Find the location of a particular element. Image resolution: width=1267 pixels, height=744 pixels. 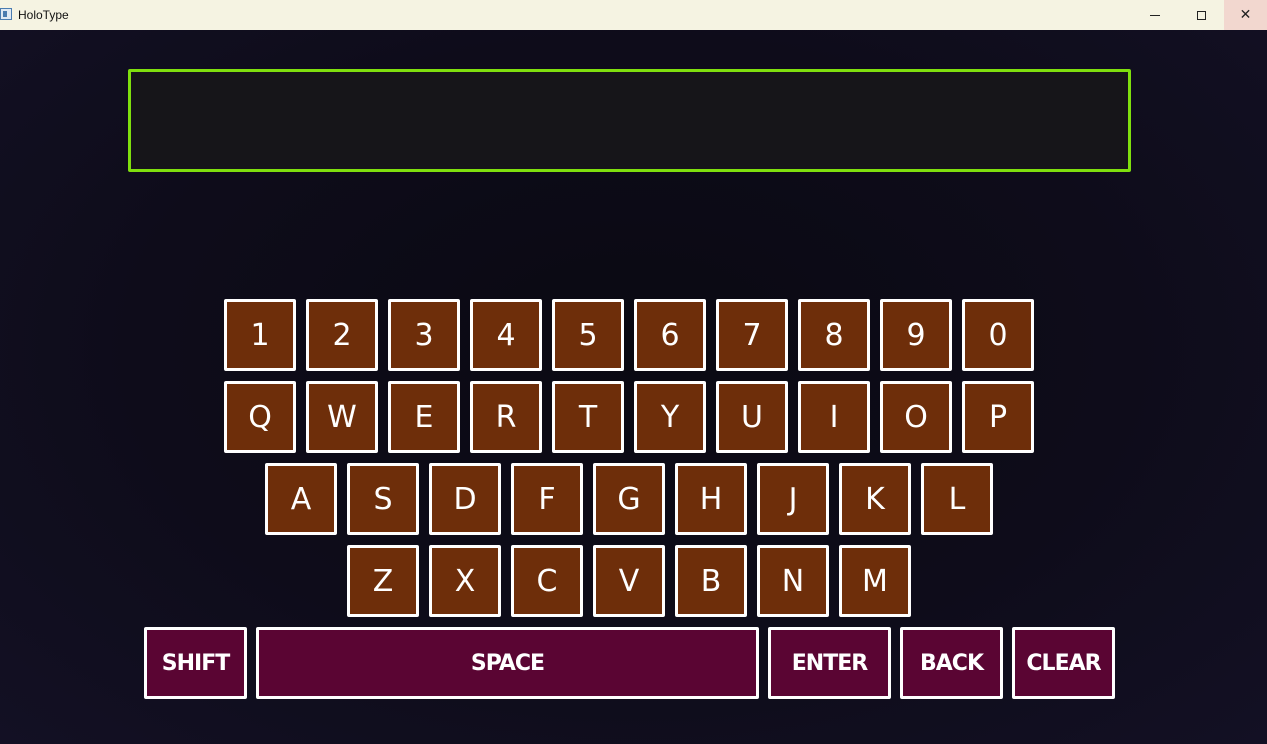

maximize-button is located at coordinates (1201, 15).